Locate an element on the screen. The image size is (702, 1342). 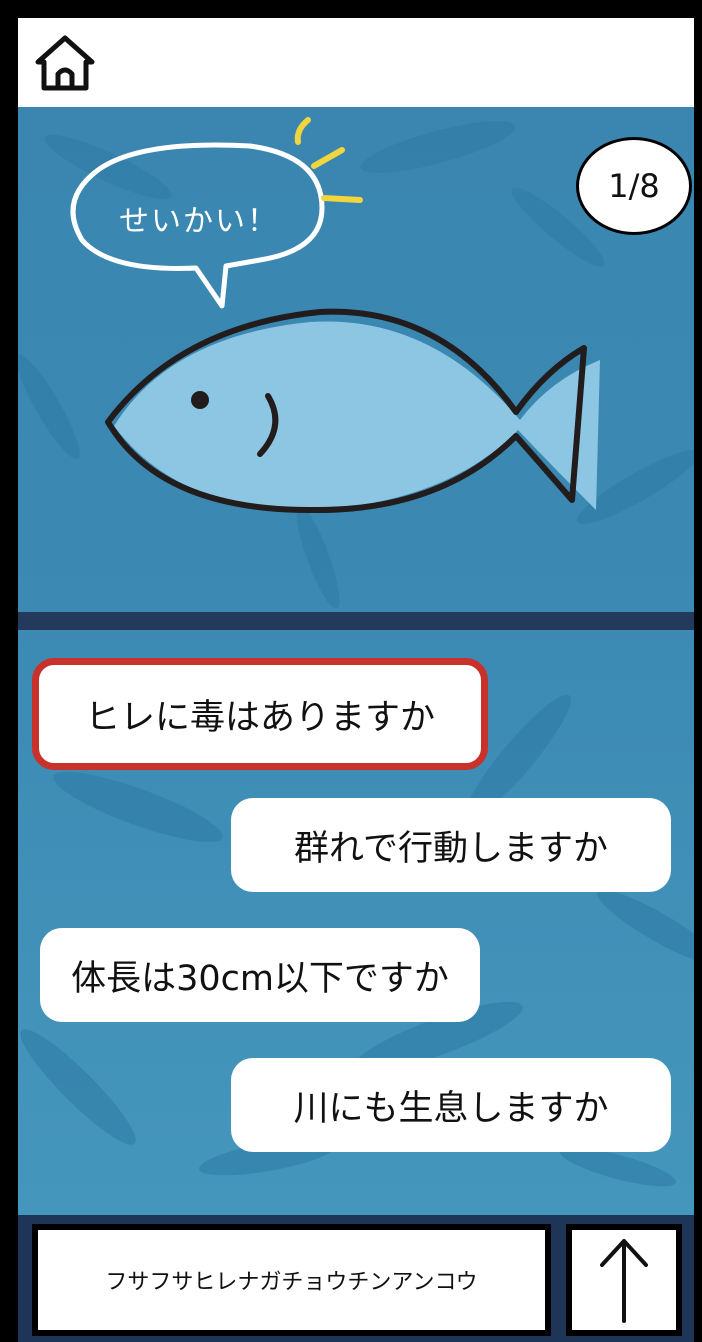
answer-input: フサフサヒレナガチョウチンアンコウ is located at coordinates (291, 1280).